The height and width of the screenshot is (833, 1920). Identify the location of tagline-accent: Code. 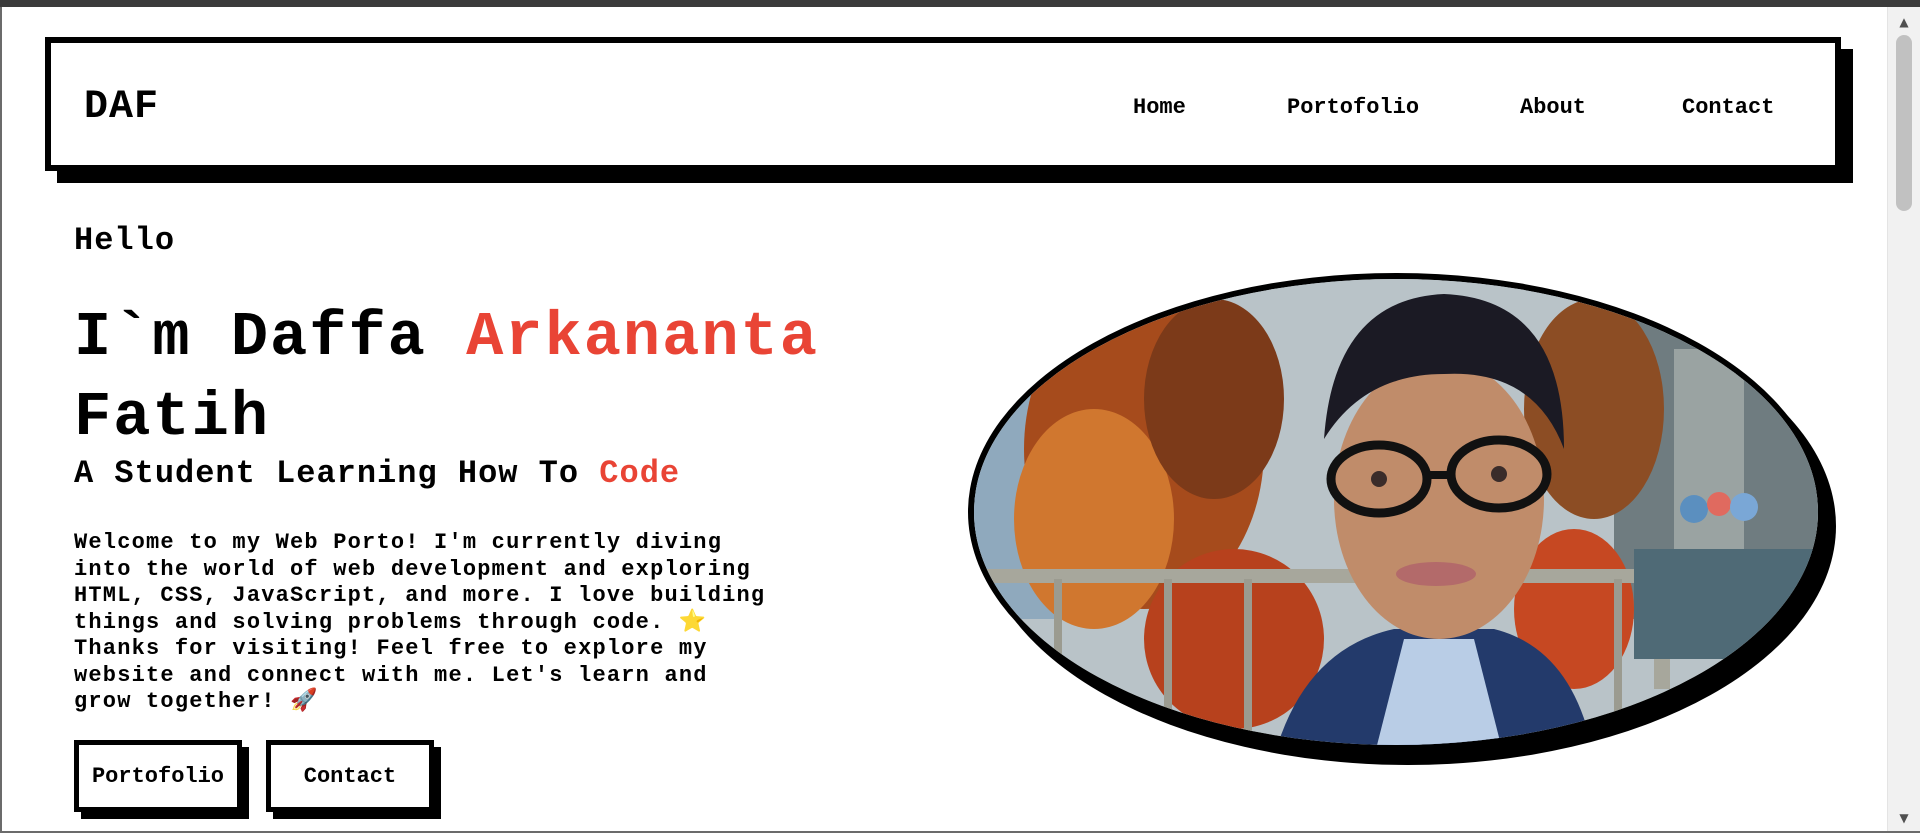
(640, 473).